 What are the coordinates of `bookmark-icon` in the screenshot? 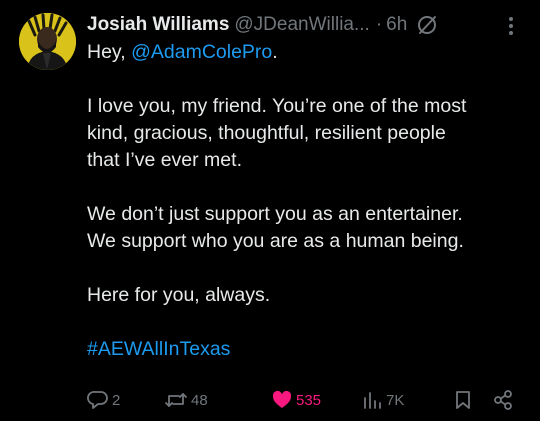 It's located at (463, 400).